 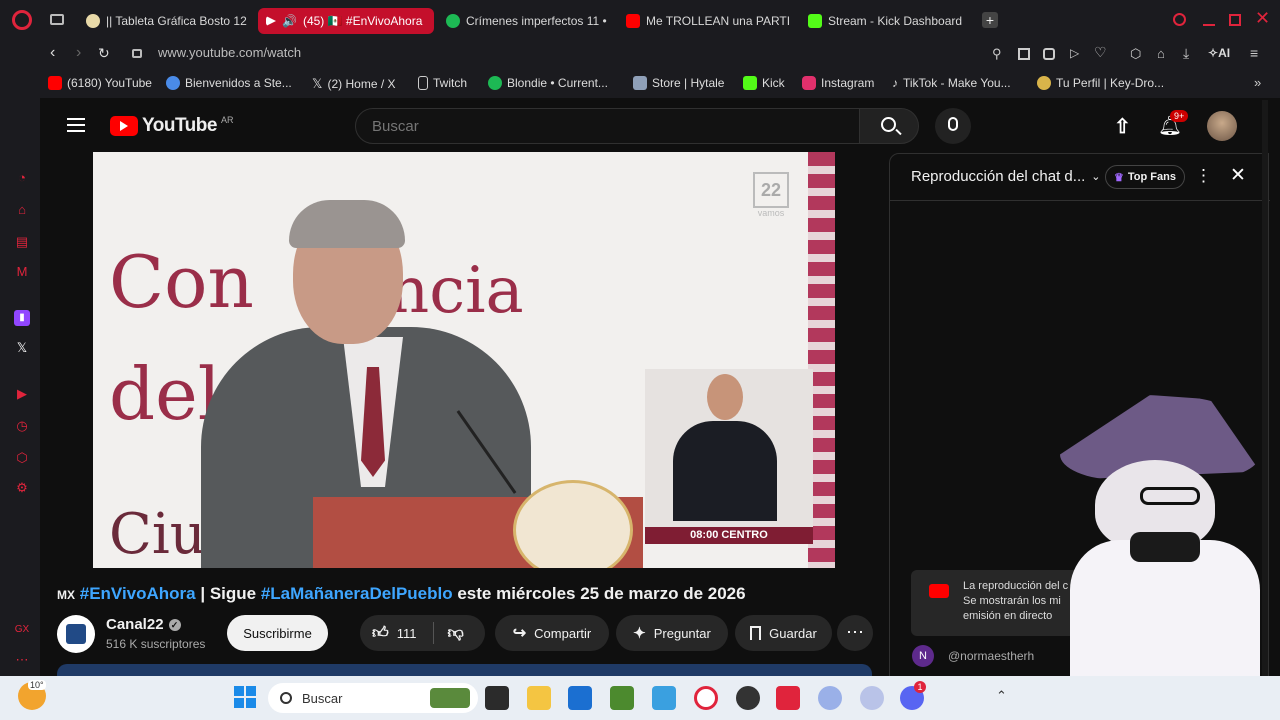 I want to click on discord-icon: 1, so click(x=913, y=695).